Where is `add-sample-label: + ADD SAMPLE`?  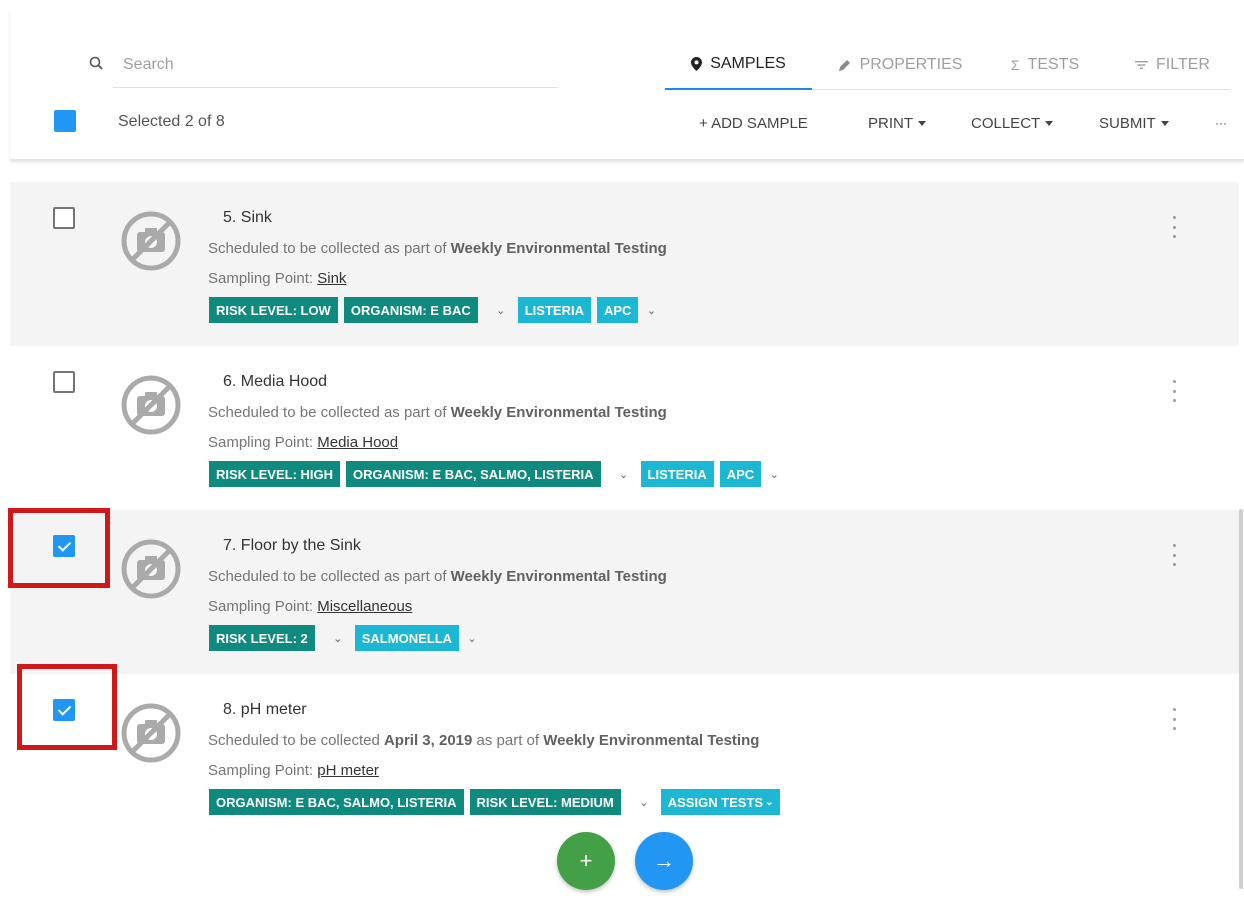 add-sample-label: + ADD SAMPLE is located at coordinates (753, 123).